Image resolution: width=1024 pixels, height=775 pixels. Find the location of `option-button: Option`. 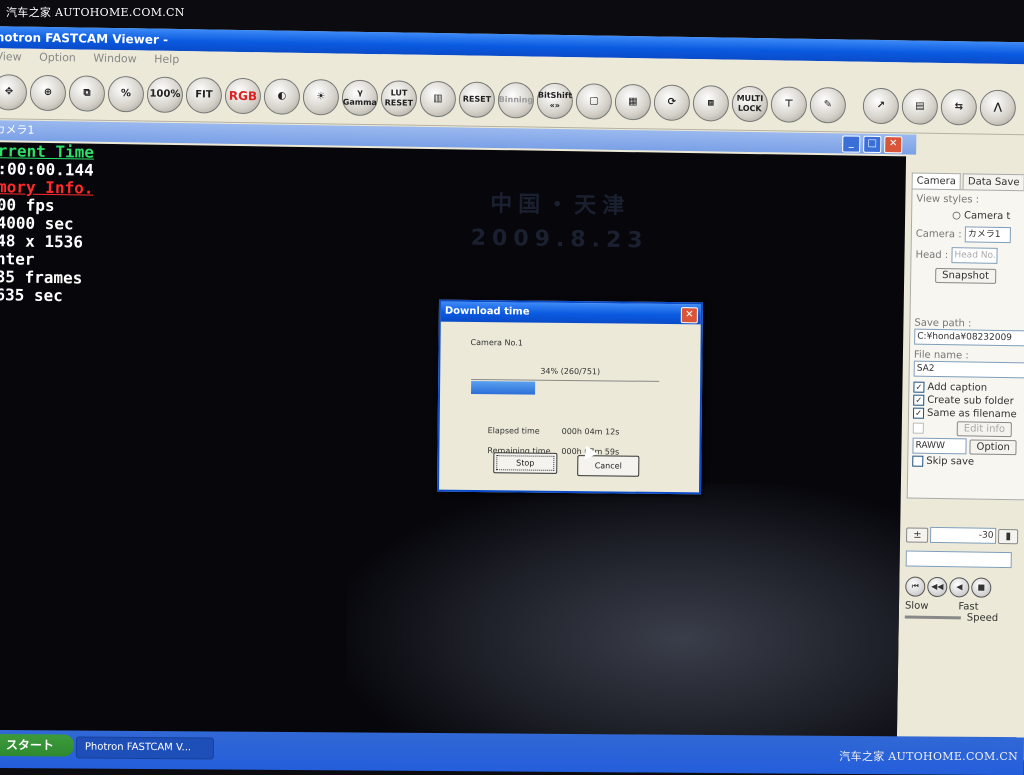

option-button: Option is located at coordinates (993, 446).